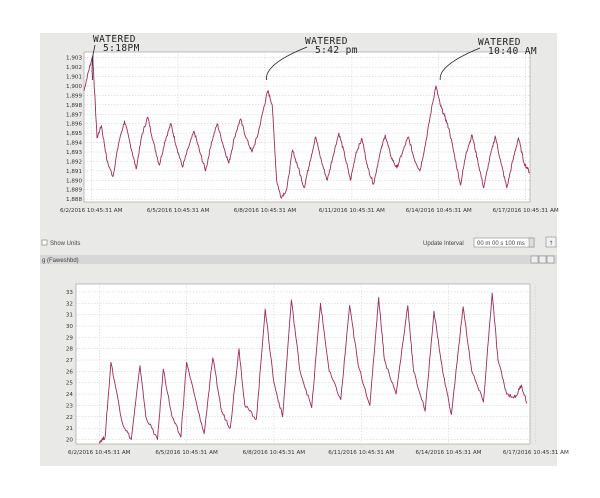 Image resolution: width=600 pixels, height=498 pixels. I want to click on watered-annotation-time: 10:40 AM, so click(512, 51).